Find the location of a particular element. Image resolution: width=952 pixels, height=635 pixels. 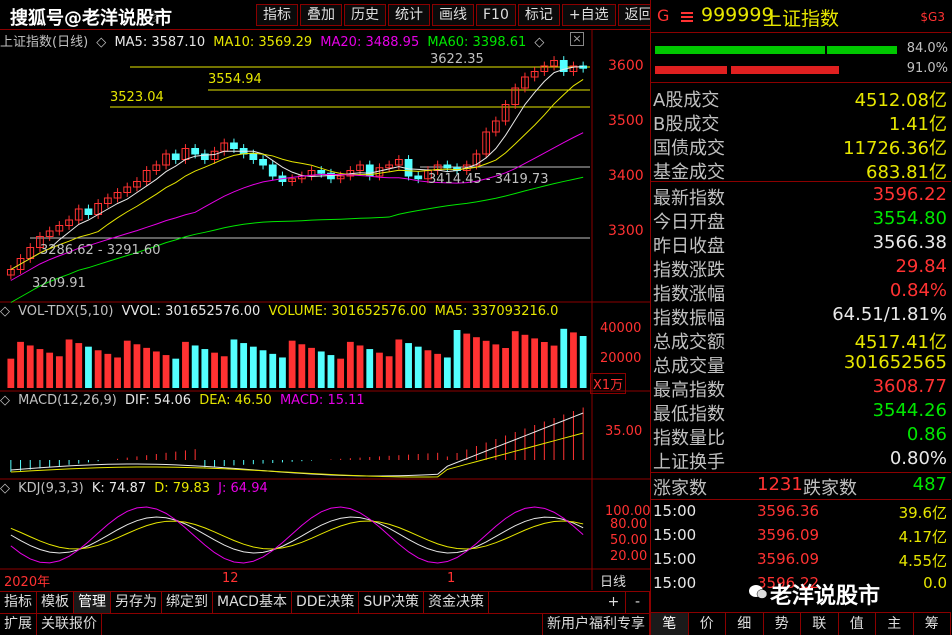

tab-expand: 扩展 is located at coordinates (18, 624).